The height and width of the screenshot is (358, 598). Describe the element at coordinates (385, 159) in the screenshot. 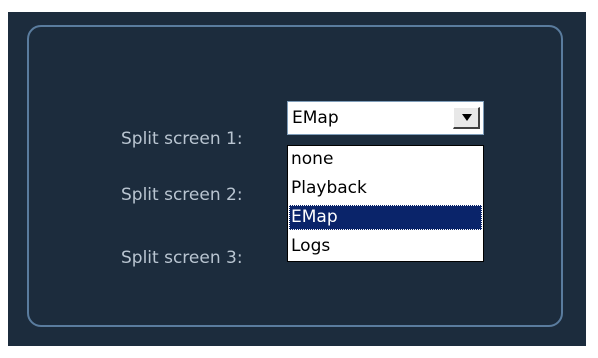

I see `option-none: none` at that location.